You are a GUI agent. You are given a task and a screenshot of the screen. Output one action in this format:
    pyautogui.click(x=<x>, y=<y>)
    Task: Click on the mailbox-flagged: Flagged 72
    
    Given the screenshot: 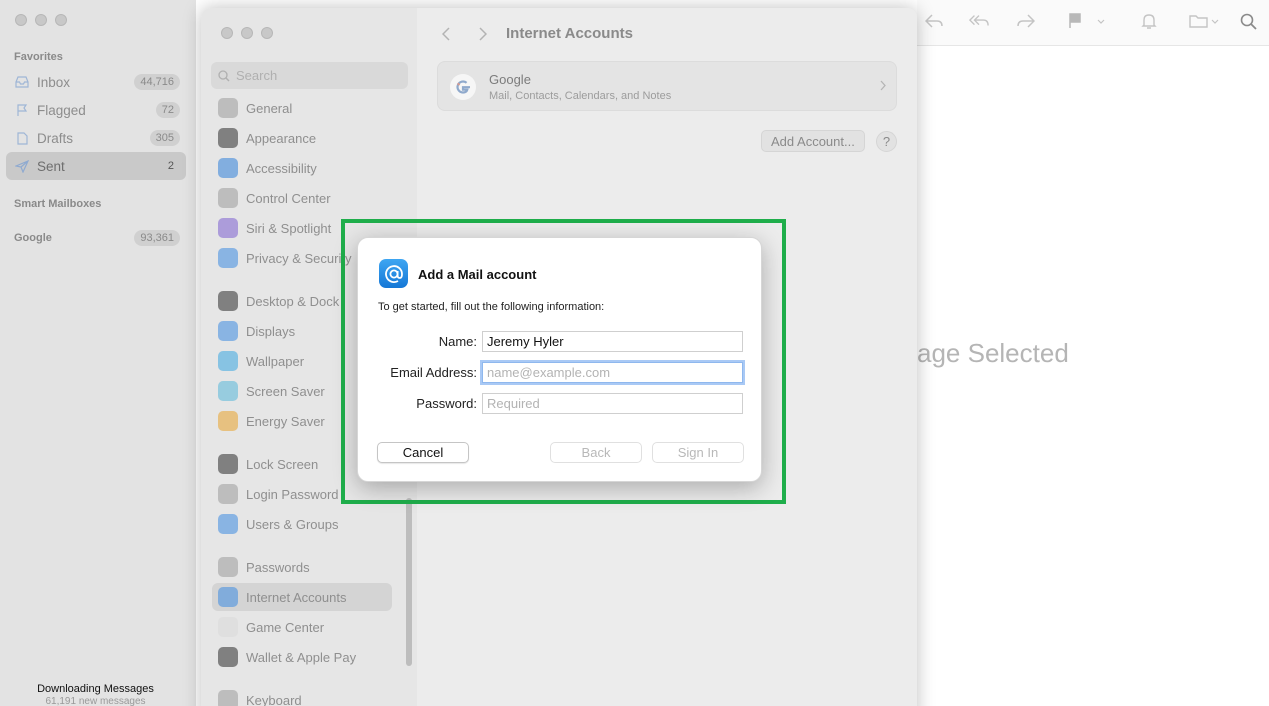 What is the action you would take?
    pyautogui.click(x=96, y=110)
    